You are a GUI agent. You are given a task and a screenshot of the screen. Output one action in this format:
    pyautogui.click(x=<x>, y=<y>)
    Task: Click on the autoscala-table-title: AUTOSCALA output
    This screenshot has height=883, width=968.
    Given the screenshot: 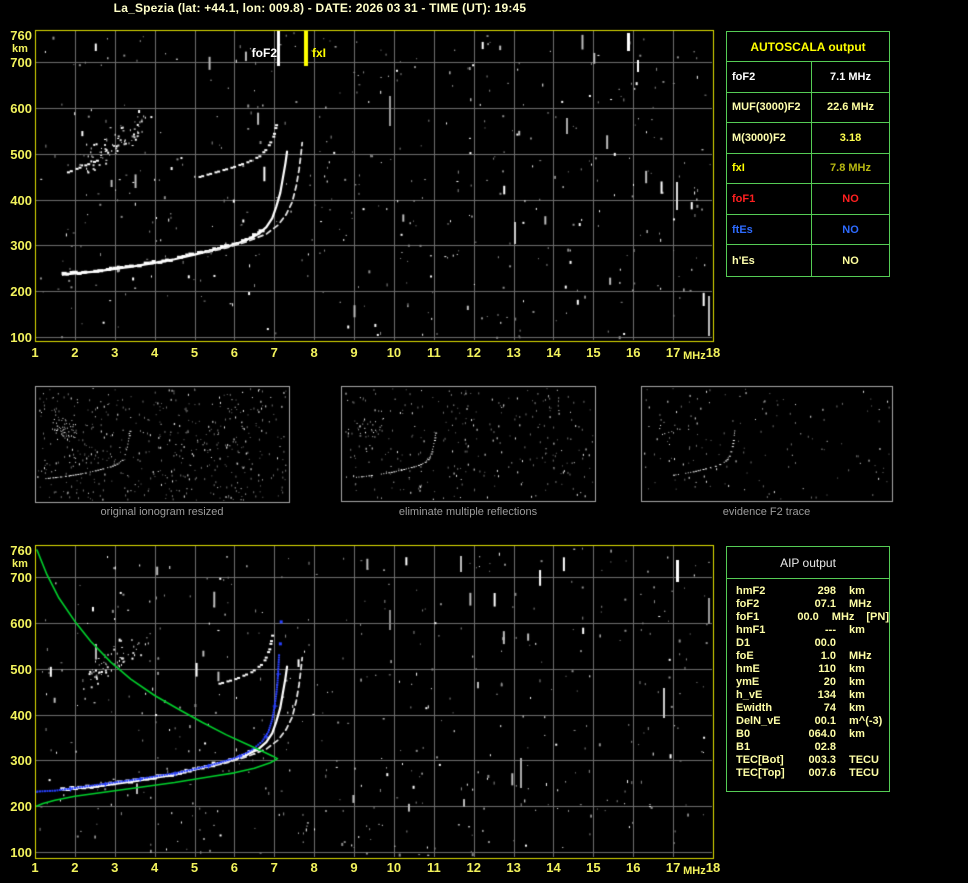 What is the action you would take?
    pyautogui.click(x=808, y=47)
    